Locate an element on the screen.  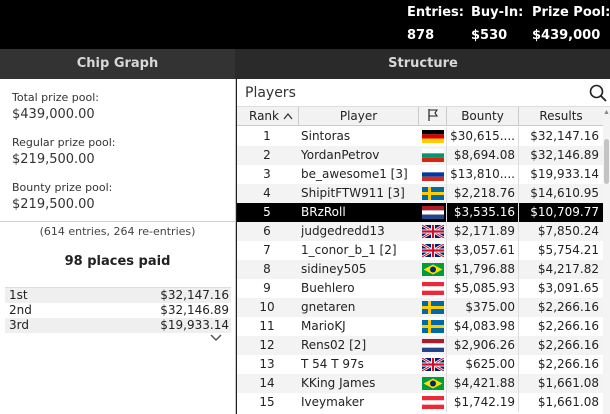
player-name: Rens02 [2] is located at coordinates (334, 345).